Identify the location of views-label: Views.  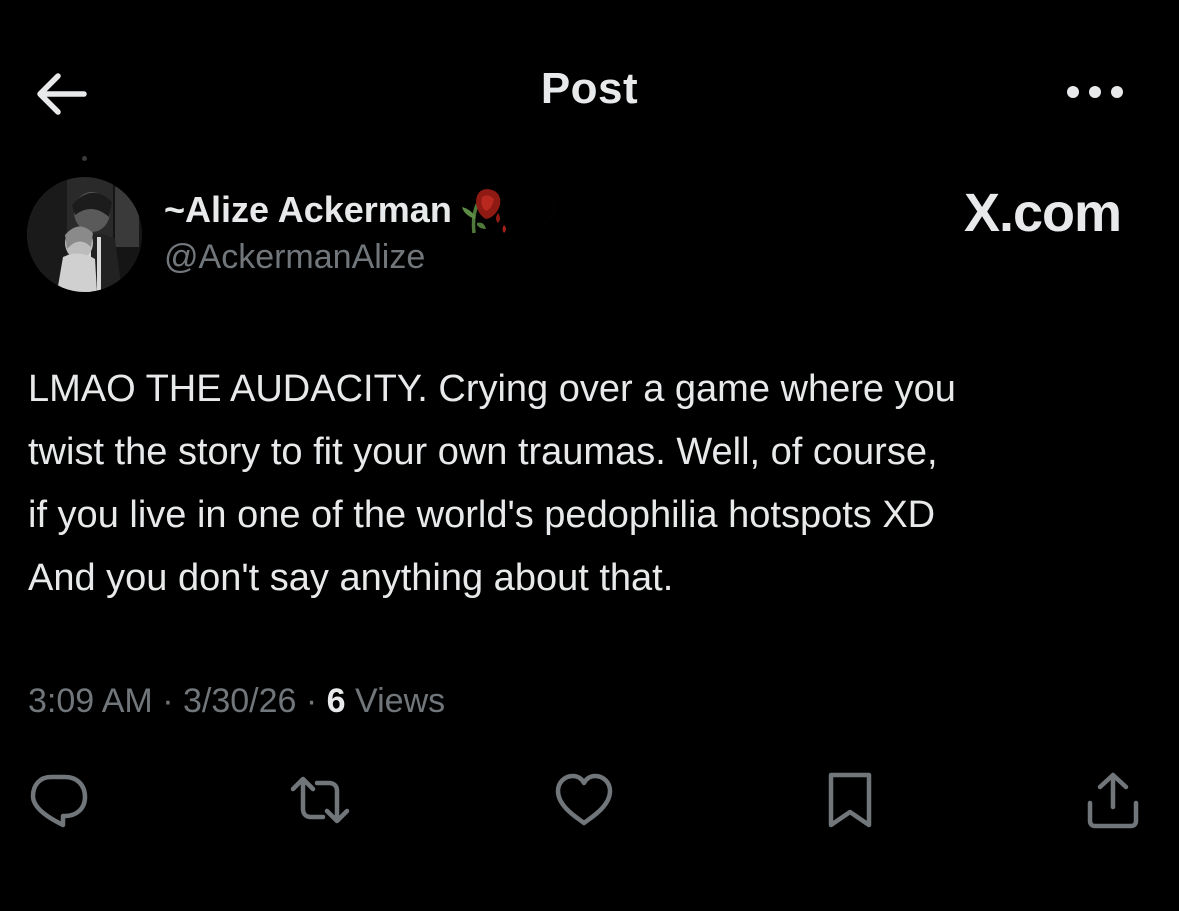
(400, 701).